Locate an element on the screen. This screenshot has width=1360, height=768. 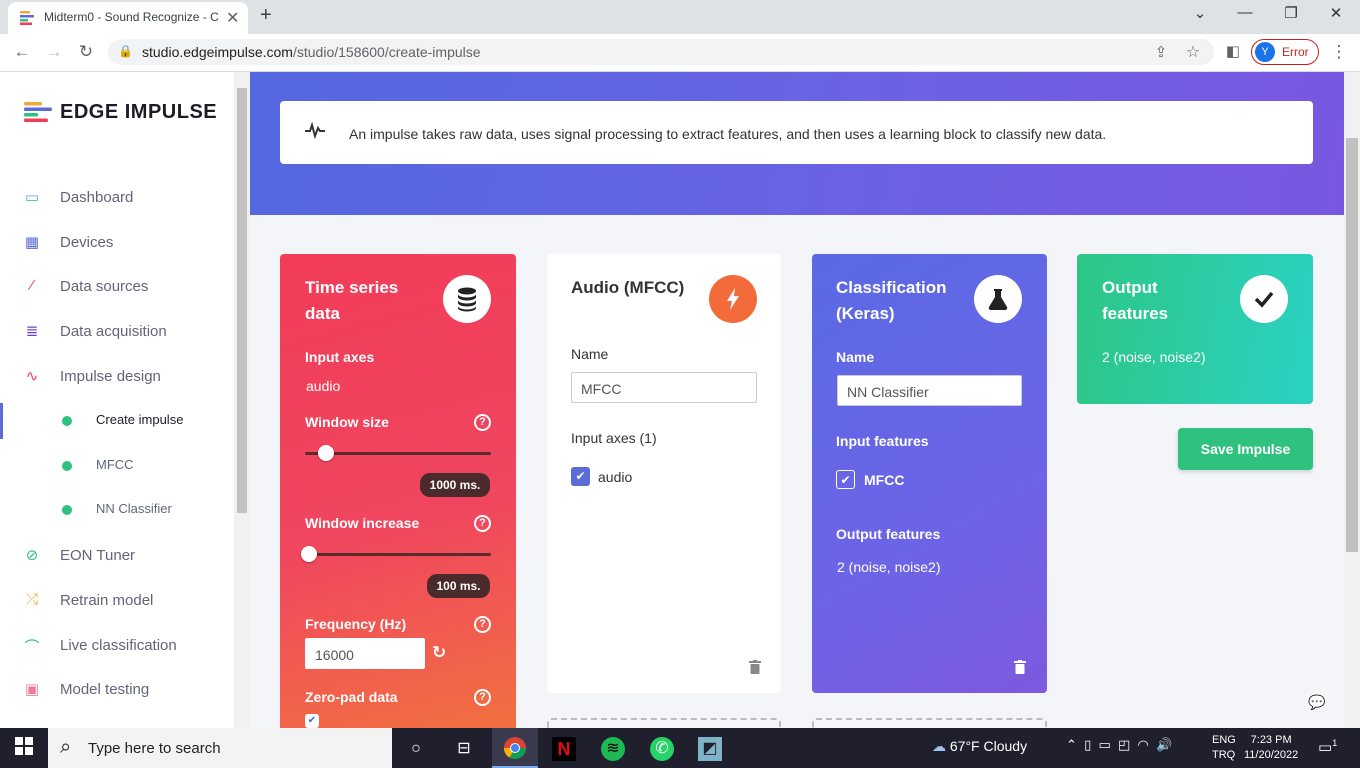
spotify-icon: ≋ is located at coordinates (613, 749).